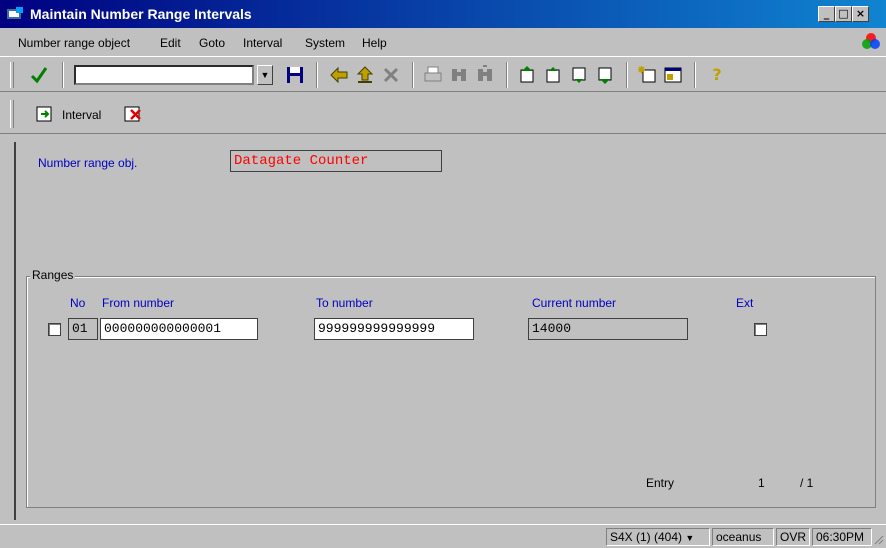 The width and height of the screenshot is (886, 548). What do you see at coordinates (605, 75) in the screenshot?
I see `last-page-icon` at bounding box center [605, 75].